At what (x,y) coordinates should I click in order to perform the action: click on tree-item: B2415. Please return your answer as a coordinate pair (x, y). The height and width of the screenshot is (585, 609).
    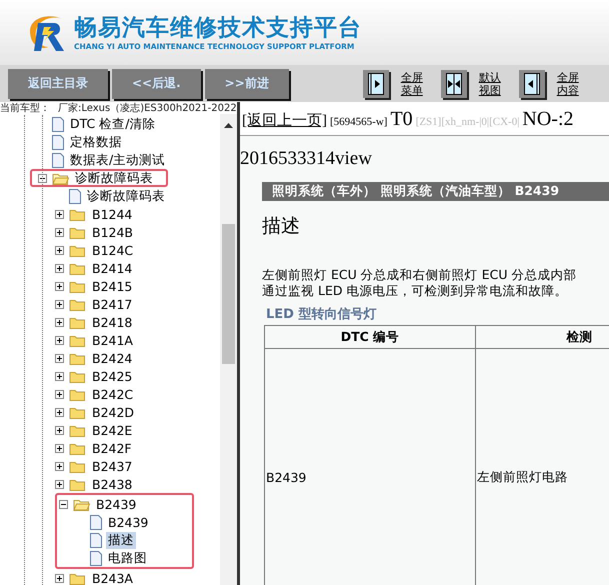
    Looking at the image, I should click on (112, 286).